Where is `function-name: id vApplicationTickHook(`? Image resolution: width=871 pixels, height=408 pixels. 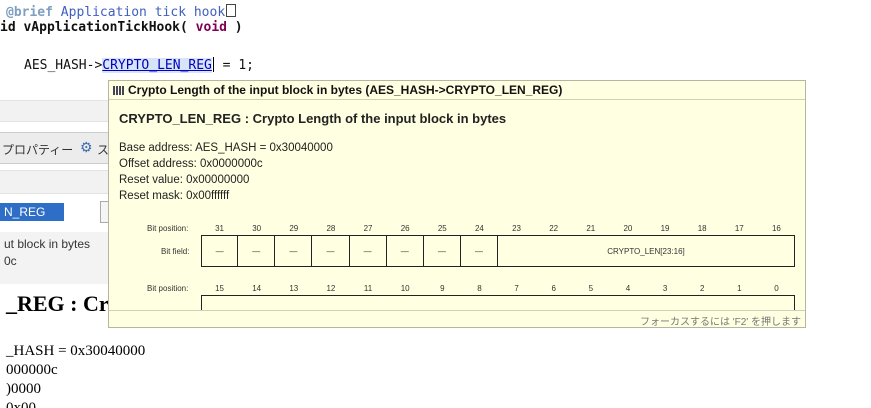
function-name: id vApplicationTickHook( is located at coordinates (98, 27).